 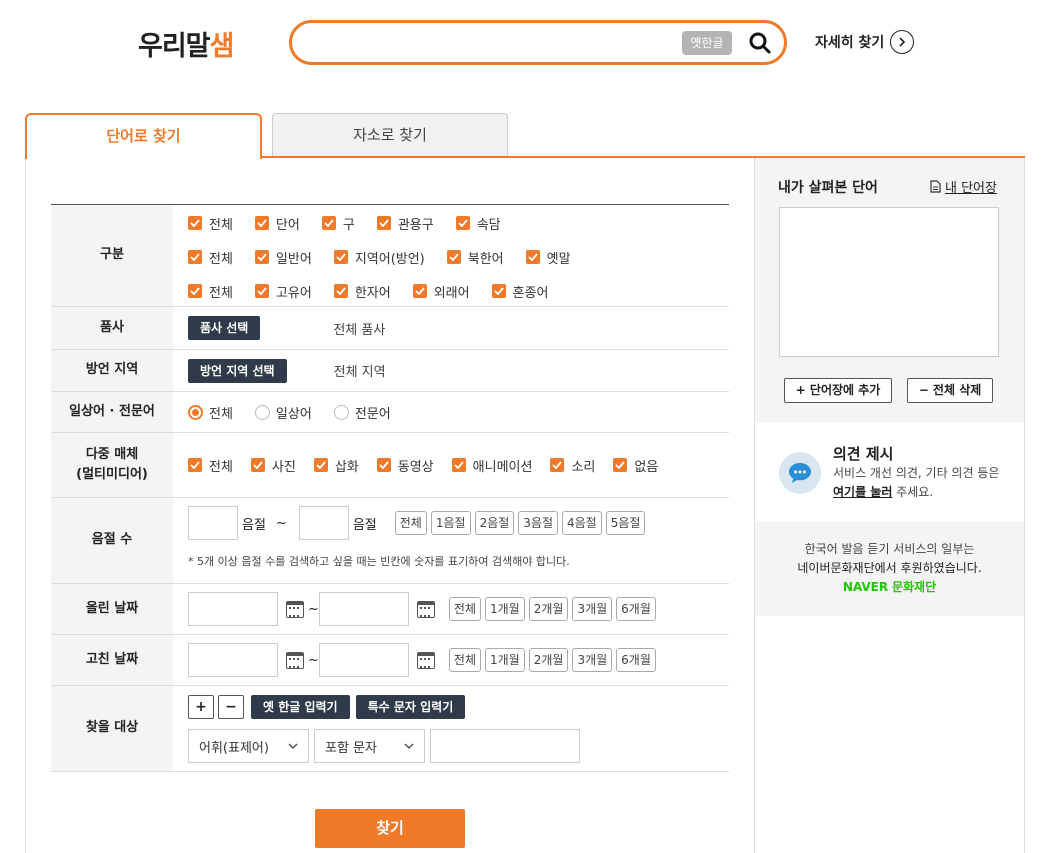 I want to click on row-media: 다중 매체 (멀티미디어) 전체 사진 삽화 동영상 애니메이션 소리 없음, so click(x=390, y=465).